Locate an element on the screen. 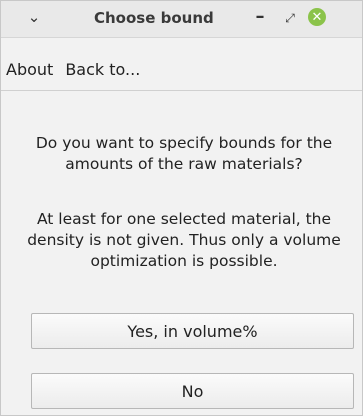 The image size is (363, 416). close-icon: ✕ is located at coordinates (317, 17).